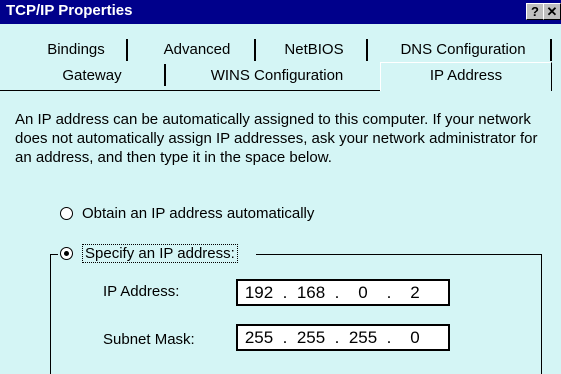  I want to click on specify-ip-label: Specify an IP address:, so click(160, 253).